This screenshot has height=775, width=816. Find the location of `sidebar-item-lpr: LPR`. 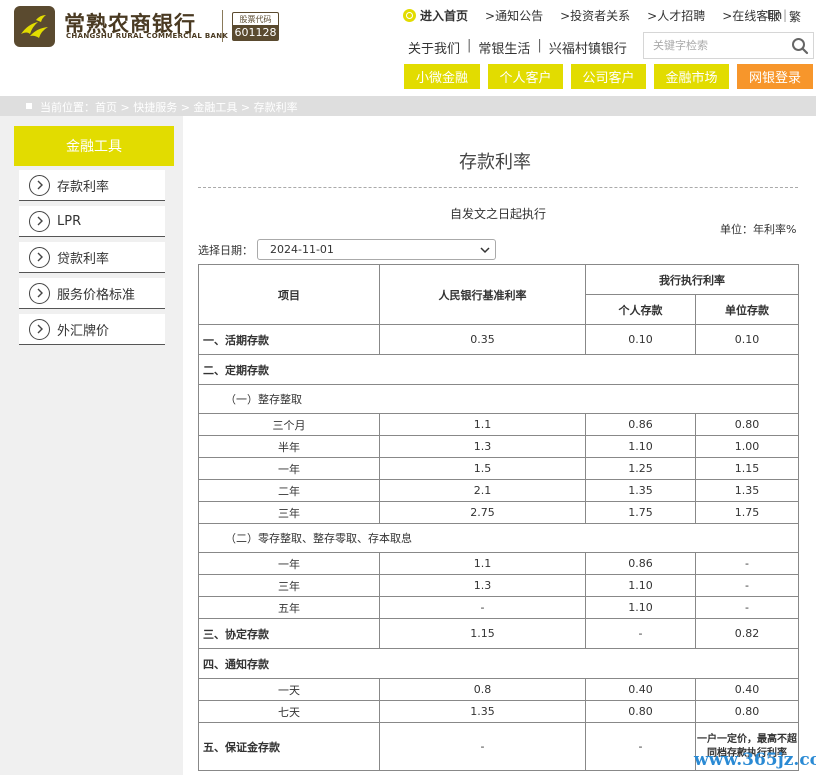

sidebar-item-lpr: LPR is located at coordinates (92, 221).